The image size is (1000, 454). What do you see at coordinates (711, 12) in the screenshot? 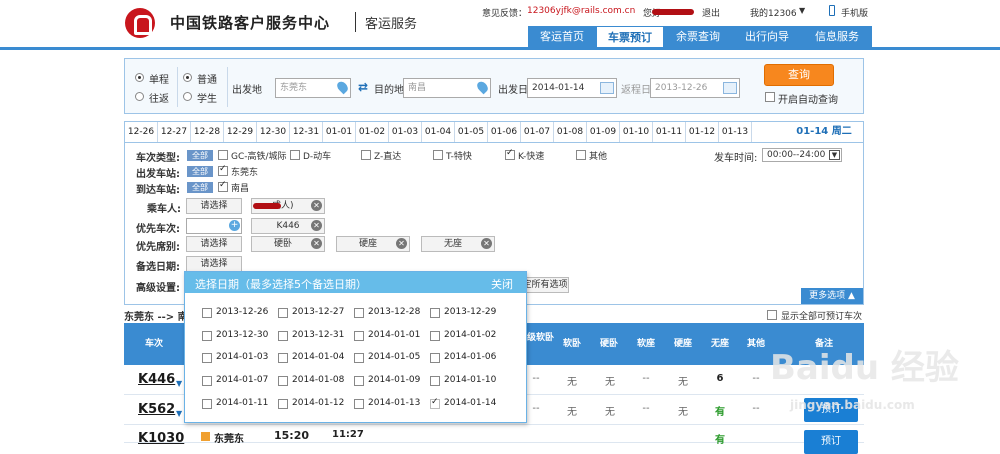
I see `logout-link: 退出` at bounding box center [711, 12].